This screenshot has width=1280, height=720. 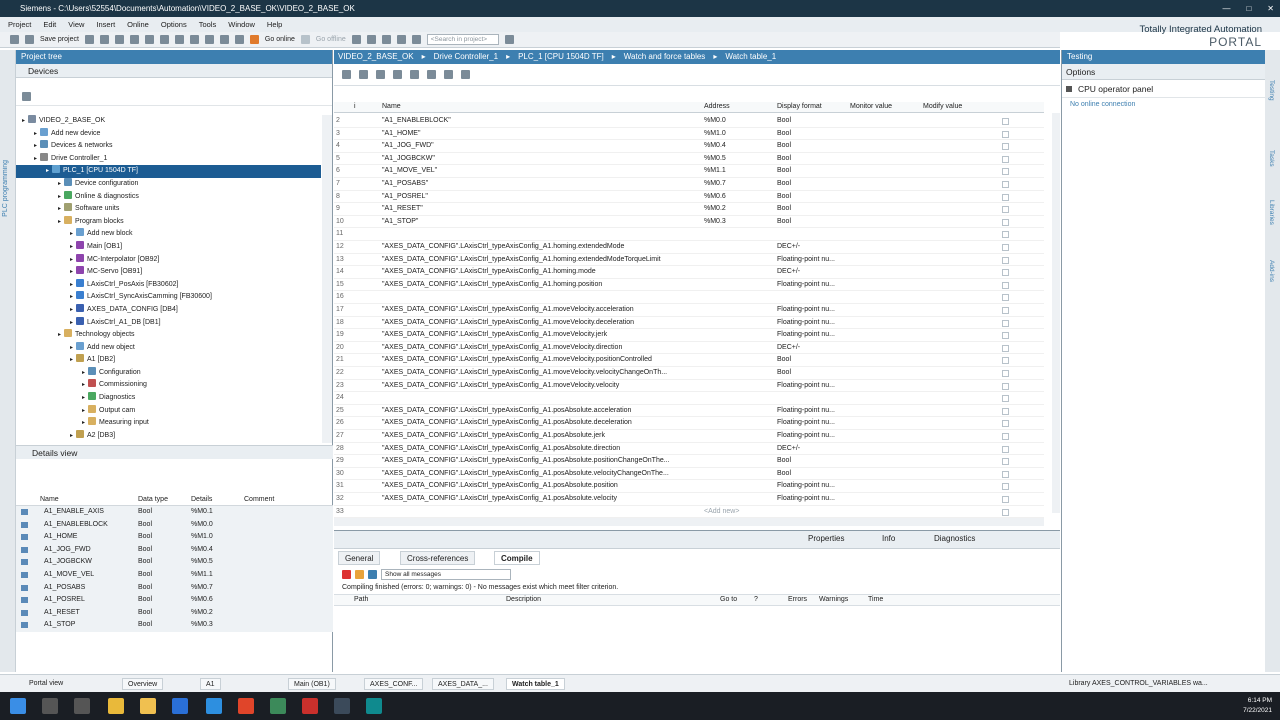 I want to click on taskbar-editor-tab: Watch table_1, so click(x=535, y=684).